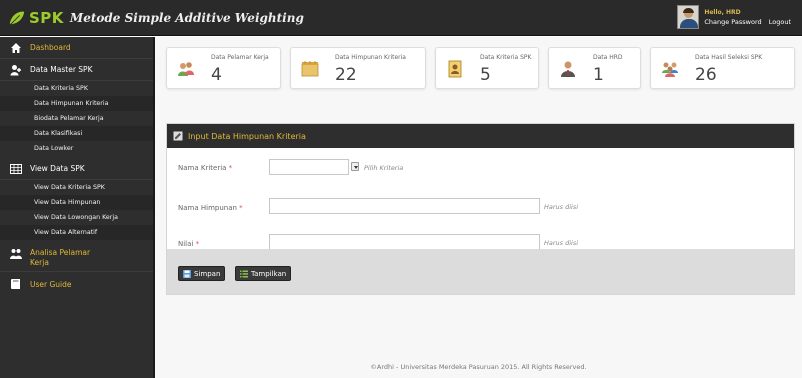 Image resolution: width=802 pixels, height=378 pixels. I want to click on stat-card-pelamar: Data Pelamar Kerja 4, so click(223, 68).